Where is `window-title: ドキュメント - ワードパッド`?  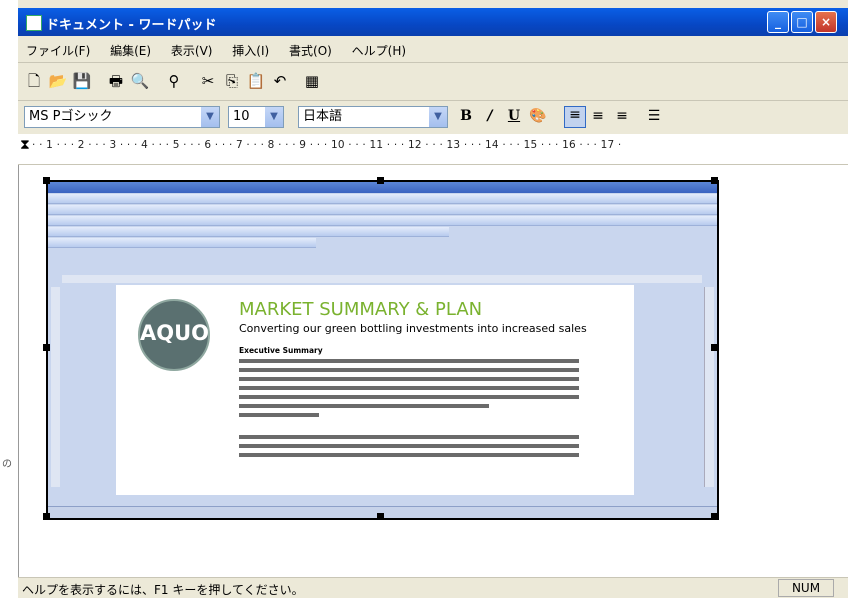 window-title: ドキュメント - ワードパッド is located at coordinates (131, 25).